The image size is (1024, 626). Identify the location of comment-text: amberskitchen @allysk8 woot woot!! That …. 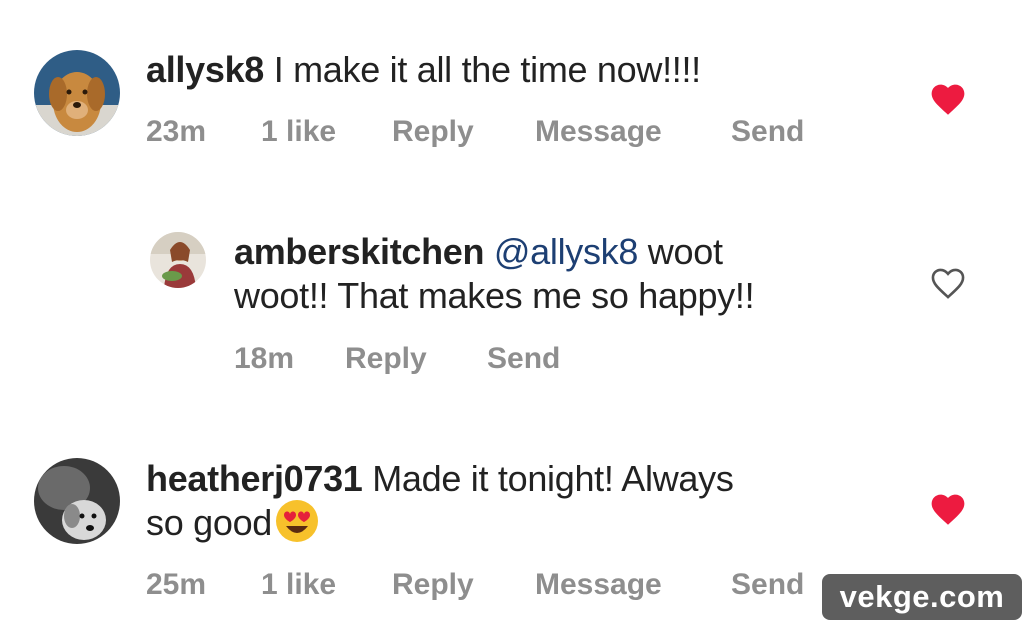
(494, 274).